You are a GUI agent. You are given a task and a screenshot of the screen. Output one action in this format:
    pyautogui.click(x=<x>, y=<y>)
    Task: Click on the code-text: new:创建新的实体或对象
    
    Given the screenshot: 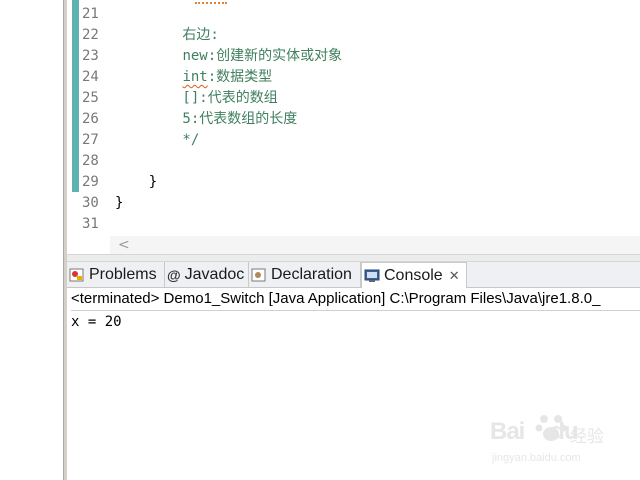 What is the action you would take?
    pyautogui.click(x=262, y=56)
    